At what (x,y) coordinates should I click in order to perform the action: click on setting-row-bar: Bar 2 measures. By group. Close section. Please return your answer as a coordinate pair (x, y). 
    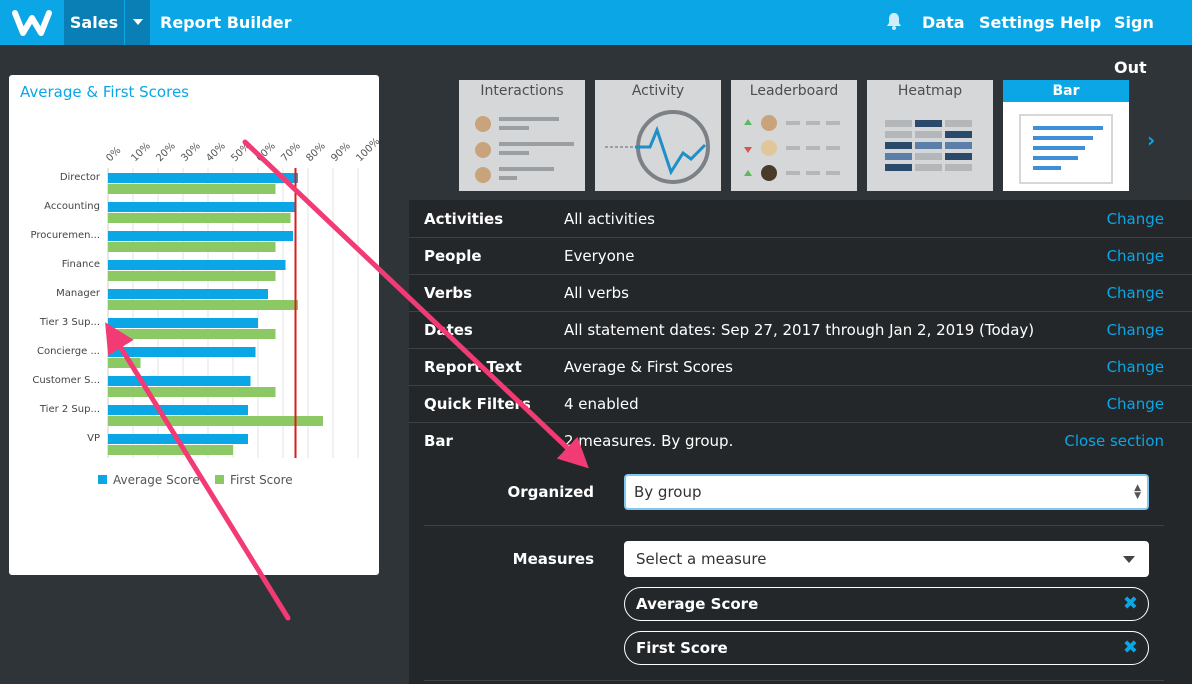
    Looking at the image, I should click on (800, 441).